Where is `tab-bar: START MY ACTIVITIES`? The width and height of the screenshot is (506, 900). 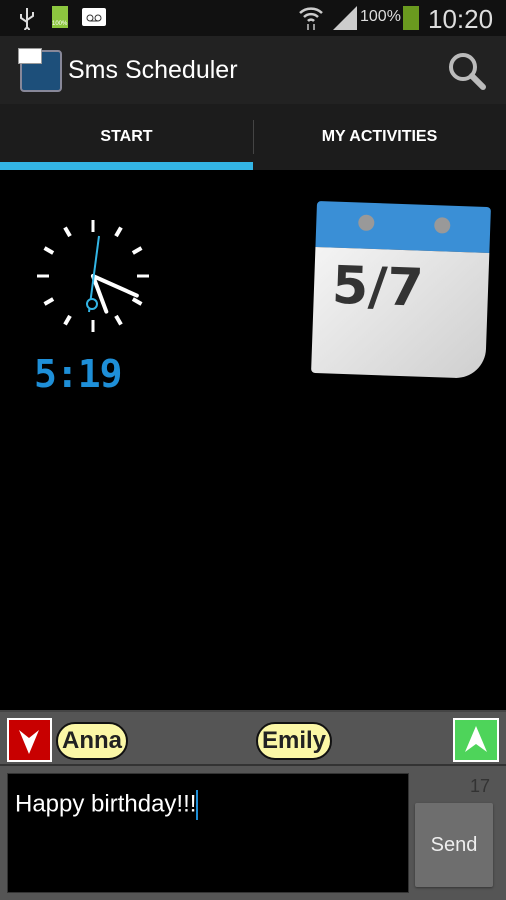
tab-bar: START MY ACTIVITIES is located at coordinates (253, 137).